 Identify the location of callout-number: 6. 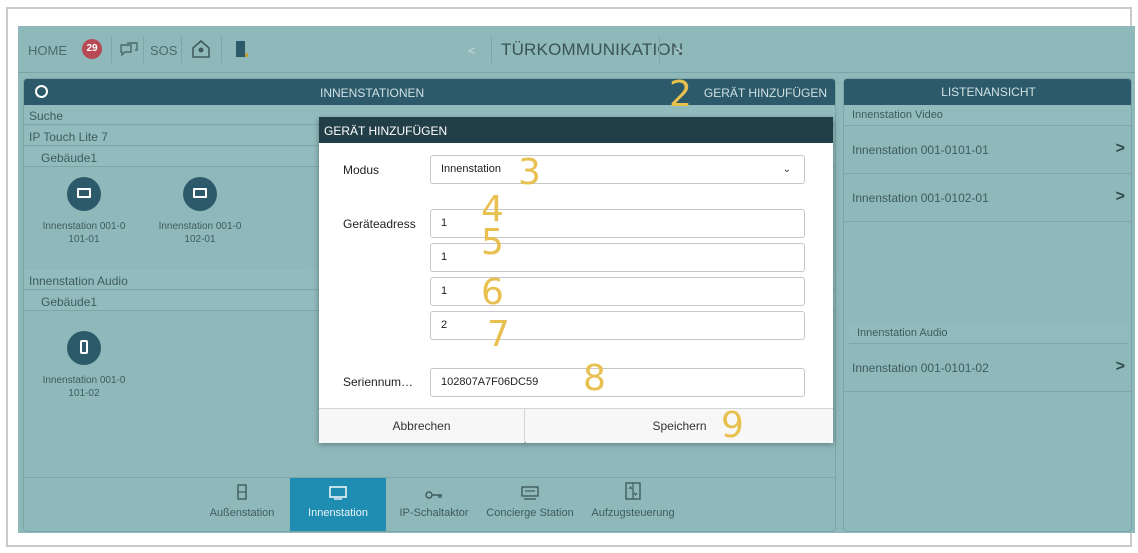
(492, 292).